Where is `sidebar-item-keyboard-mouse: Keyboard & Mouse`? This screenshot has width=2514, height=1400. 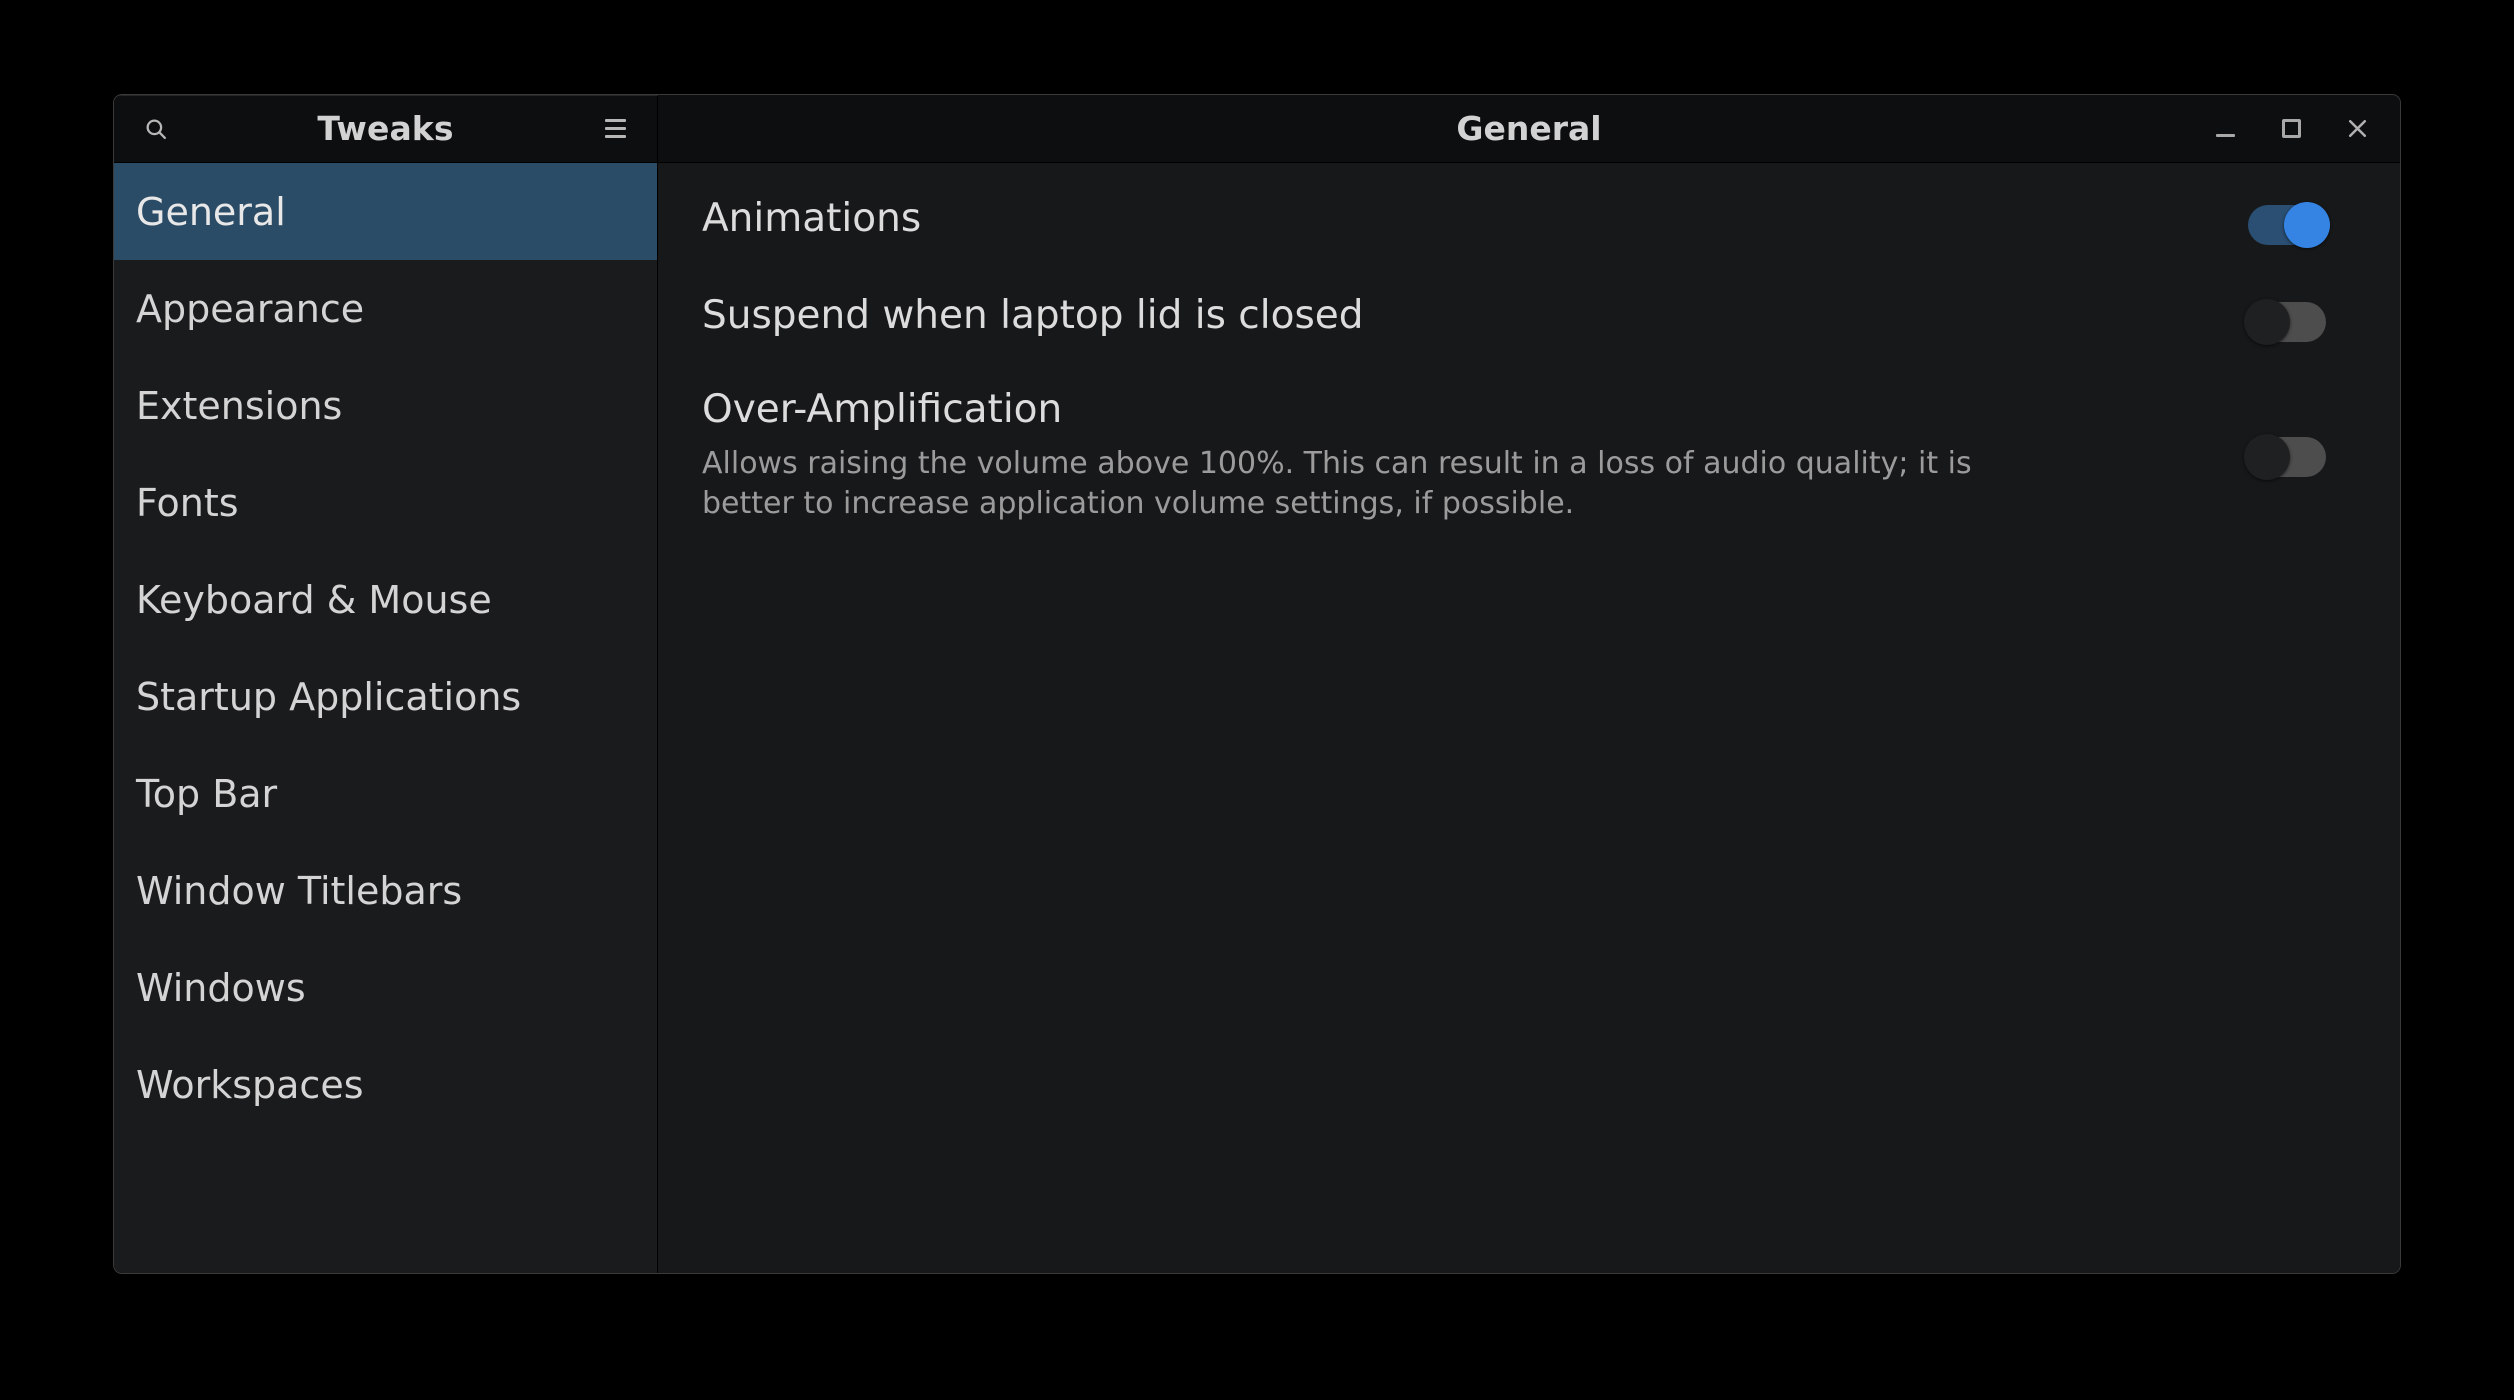 sidebar-item-keyboard-mouse: Keyboard & Mouse is located at coordinates (385, 599).